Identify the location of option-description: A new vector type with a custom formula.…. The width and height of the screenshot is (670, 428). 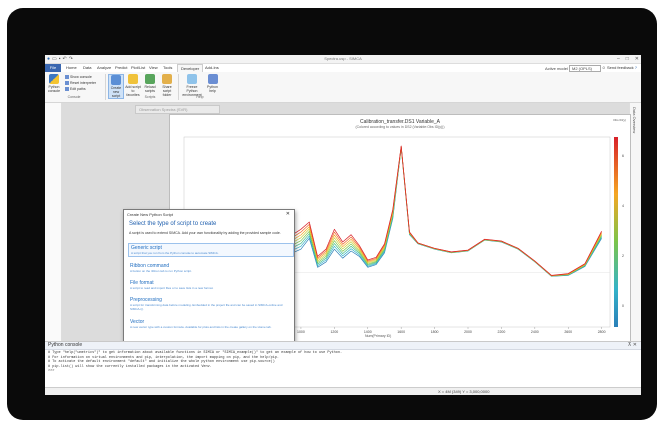
(201, 327).